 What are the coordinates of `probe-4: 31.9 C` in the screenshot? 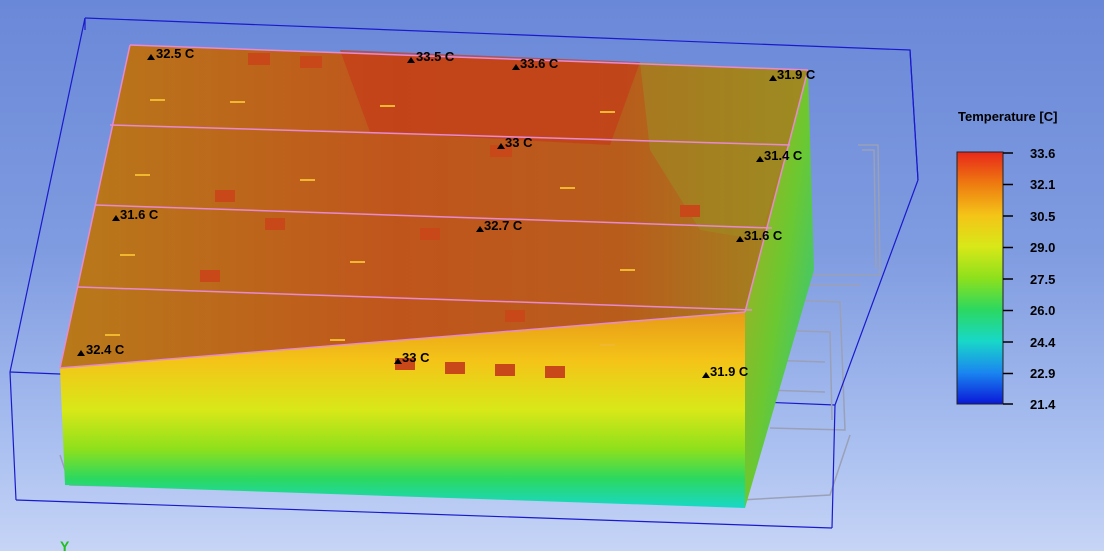 It's located at (792, 74).